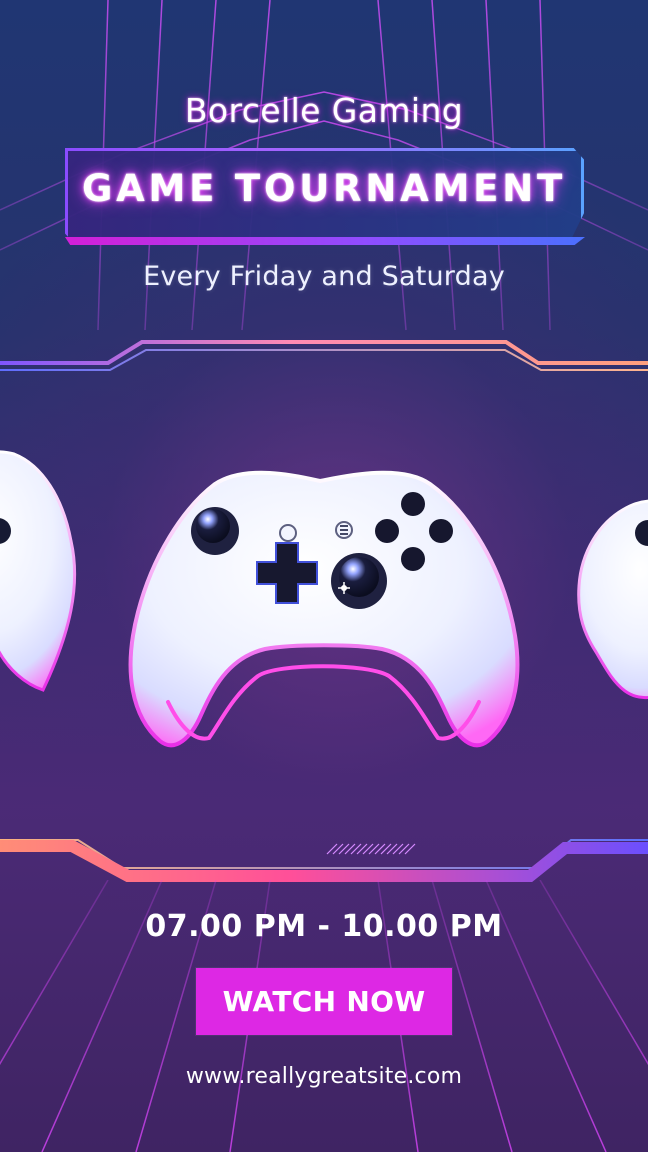  Describe the element at coordinates (324, 860) in the screenshot. I see `bottom-neon-frame` at that location.